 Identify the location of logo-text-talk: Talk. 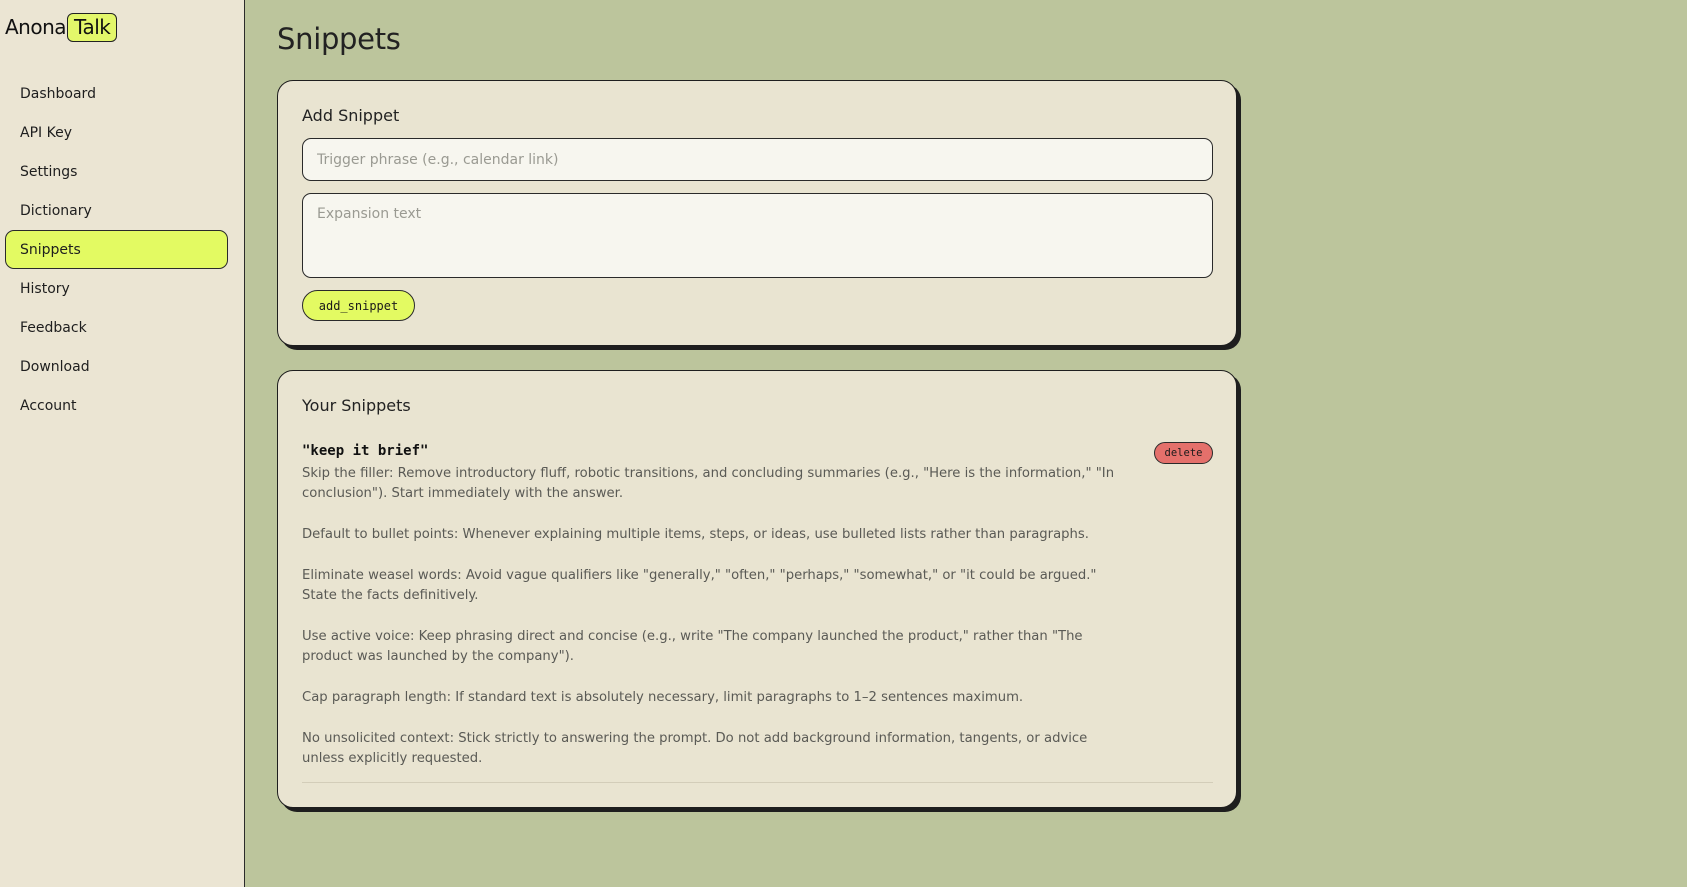
(92, 27).